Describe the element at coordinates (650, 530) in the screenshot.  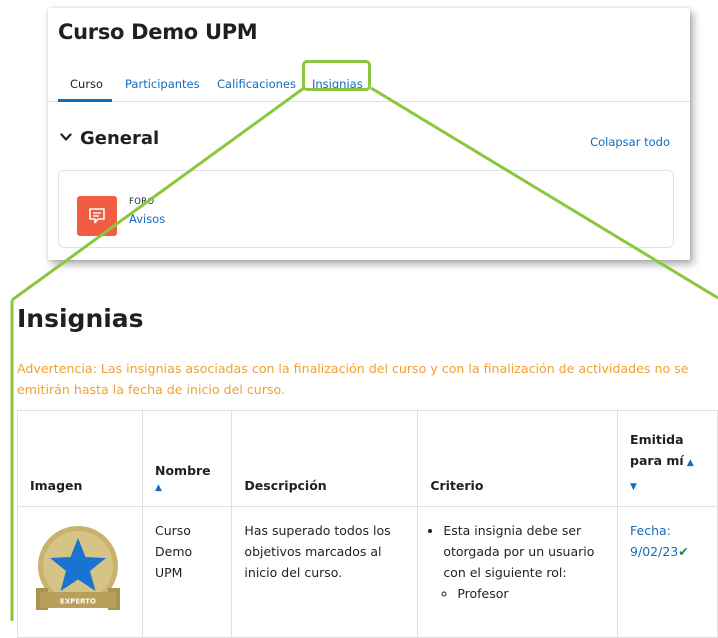
I see `issued-date-label: Fecha:` at that location.